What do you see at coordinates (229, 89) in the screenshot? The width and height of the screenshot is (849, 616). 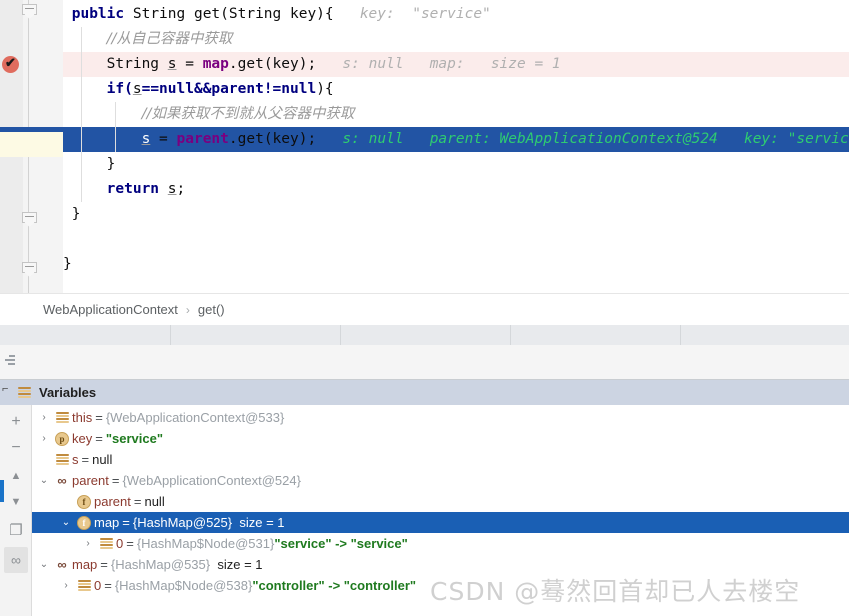 I see `code-token: ==null&&parent!=null` at bounding box center [229, 89].